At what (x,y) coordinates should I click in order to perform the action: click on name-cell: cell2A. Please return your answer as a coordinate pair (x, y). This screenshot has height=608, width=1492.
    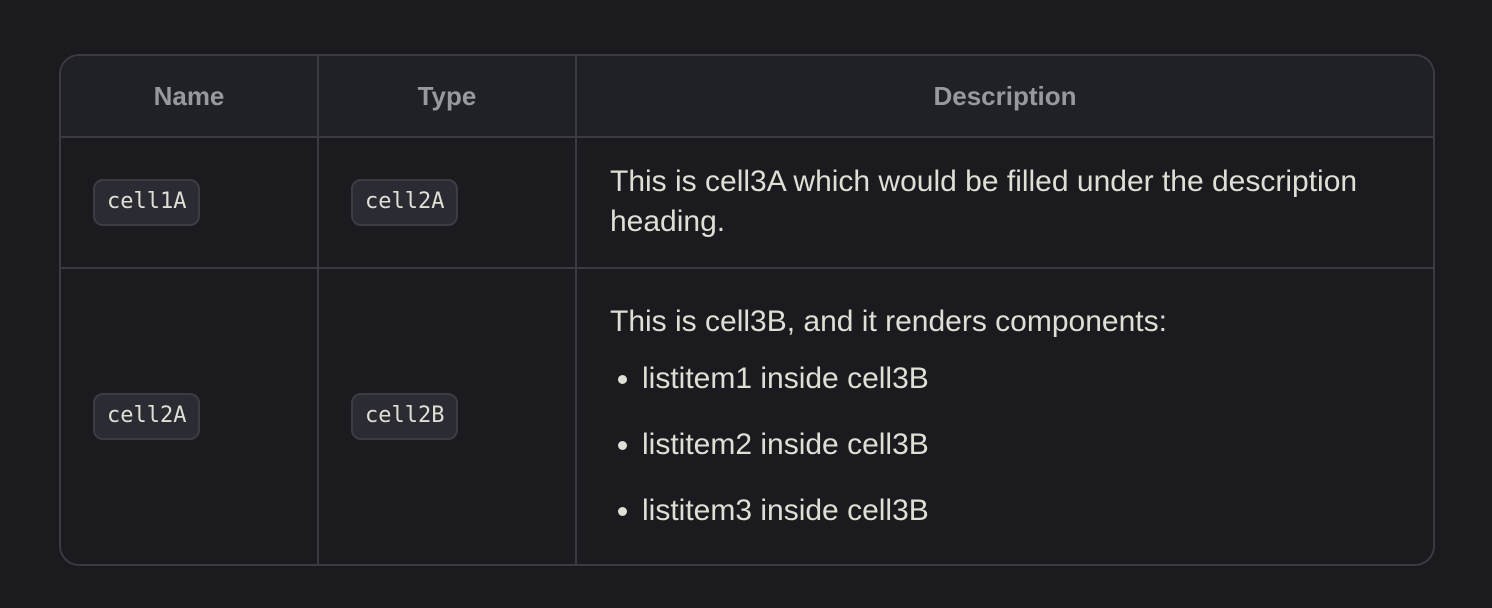
    Looking at the image, I should click on (190, 415).